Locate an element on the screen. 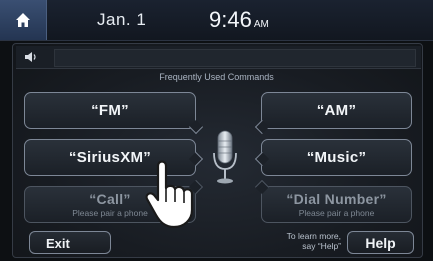  learn-line-1: To learn more, is located at coordinates (313, 236).